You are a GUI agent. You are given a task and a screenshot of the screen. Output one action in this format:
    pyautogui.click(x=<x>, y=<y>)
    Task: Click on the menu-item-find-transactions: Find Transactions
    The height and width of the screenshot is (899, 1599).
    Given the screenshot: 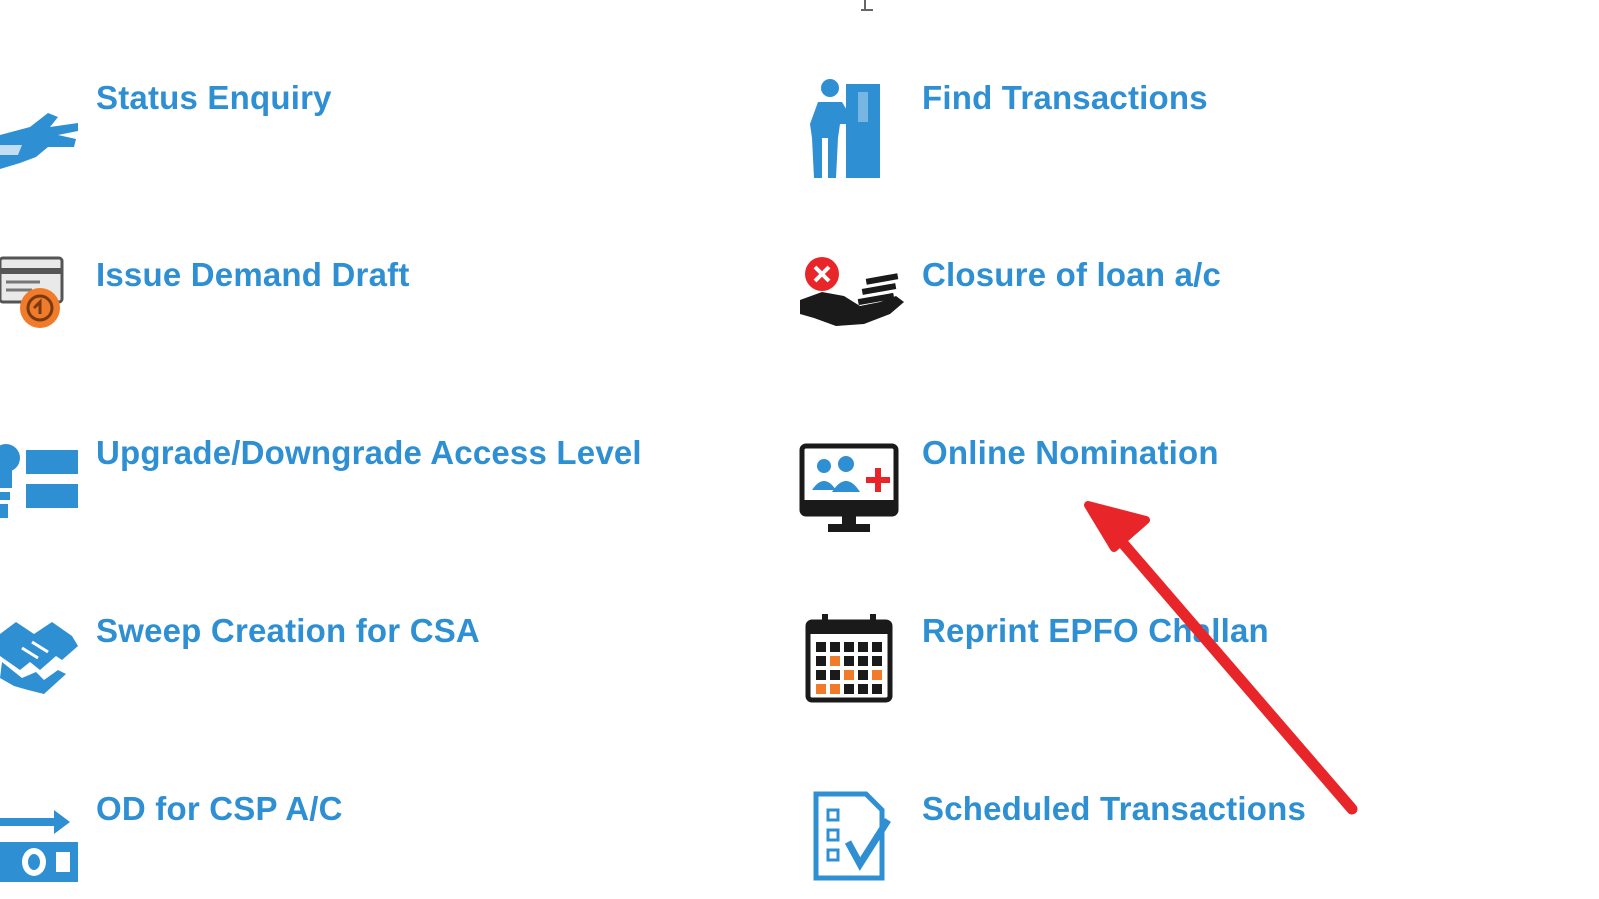 What is the action you would take?
    pyautogui.click(x=1120, y=130)
    